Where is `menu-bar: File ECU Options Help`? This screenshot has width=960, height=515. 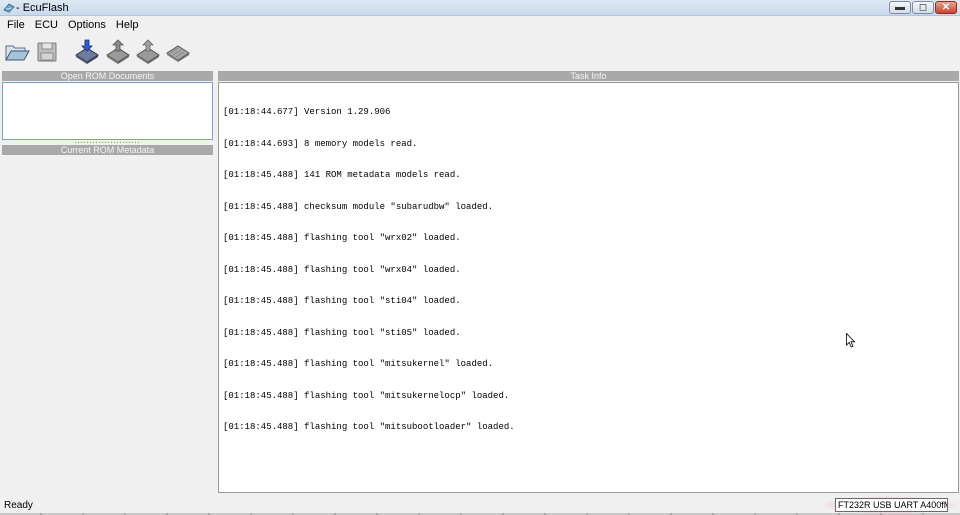
menu-bar: File ECU Options Help is located at coordinates (480, 25).